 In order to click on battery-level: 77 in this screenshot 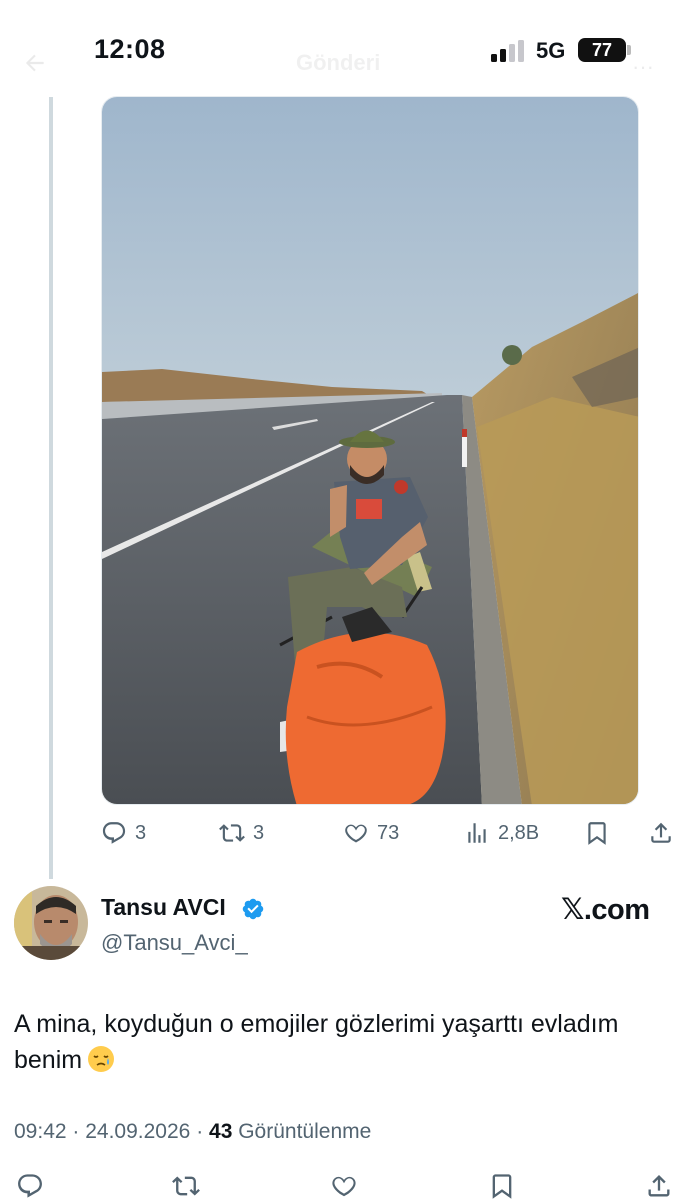, I will do `click(602, 49)`.